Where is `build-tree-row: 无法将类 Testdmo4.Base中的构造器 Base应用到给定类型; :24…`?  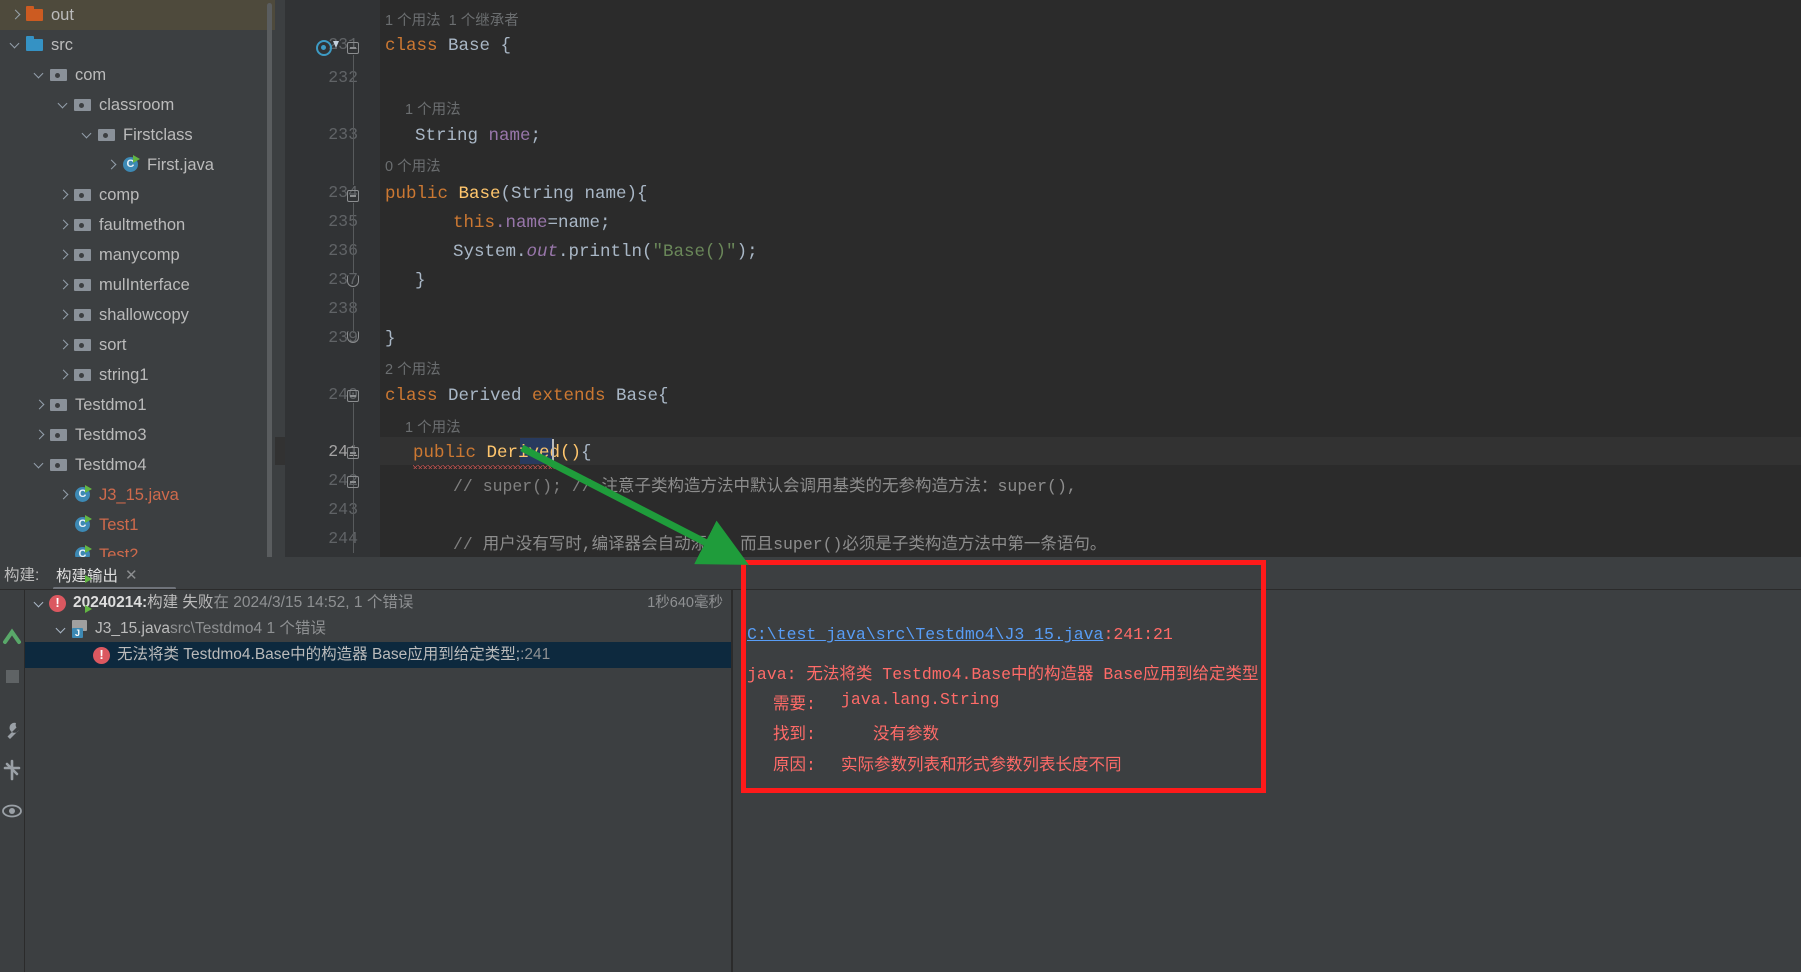 build-tree-row: 无法将类 Testdmo4.Base中的构造器 Base应用到给定类型; :24… is located at coordinates (378, 655).